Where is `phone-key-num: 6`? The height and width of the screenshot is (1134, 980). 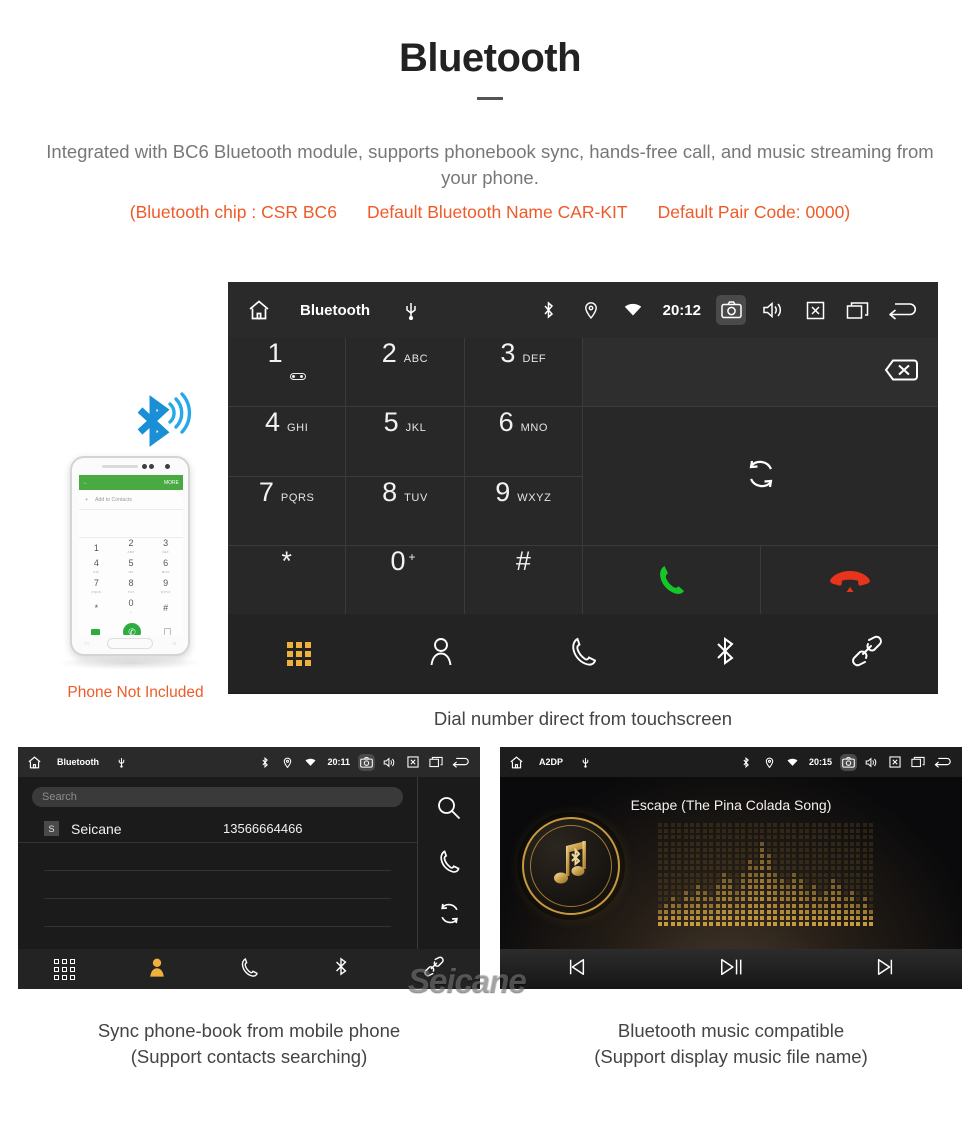
phone-key-num: 6 is located at coordinates (166, 563).